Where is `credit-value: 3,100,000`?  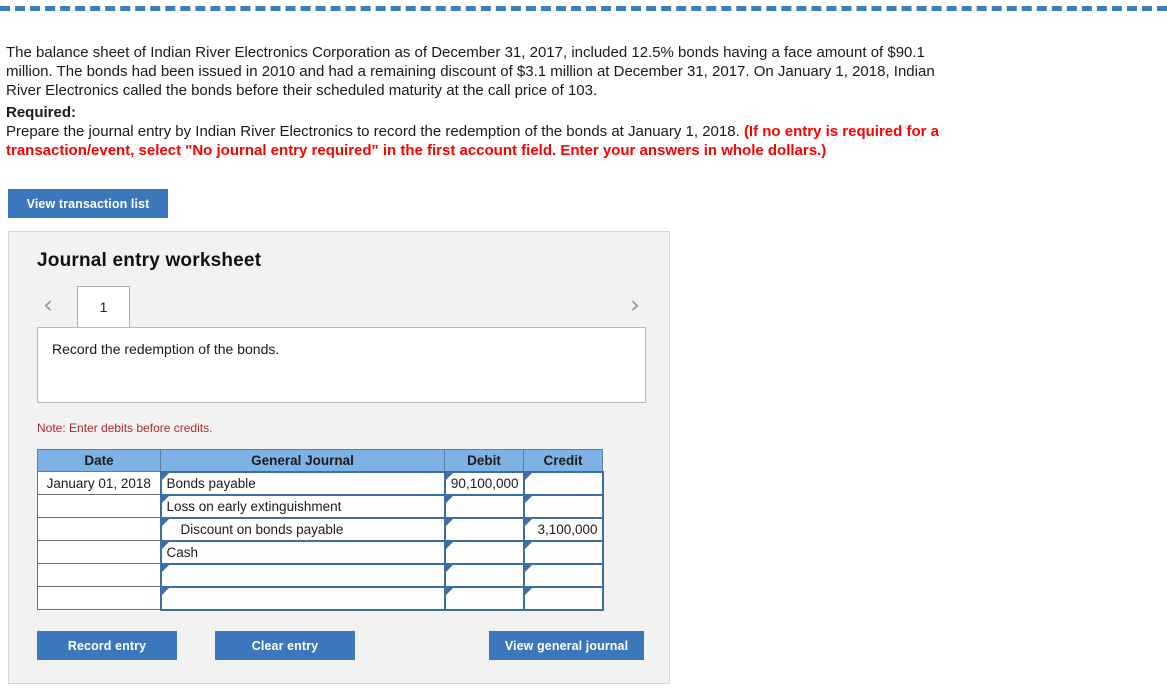
credit-value: 3,100,000 is located at coordinates (567, 529).